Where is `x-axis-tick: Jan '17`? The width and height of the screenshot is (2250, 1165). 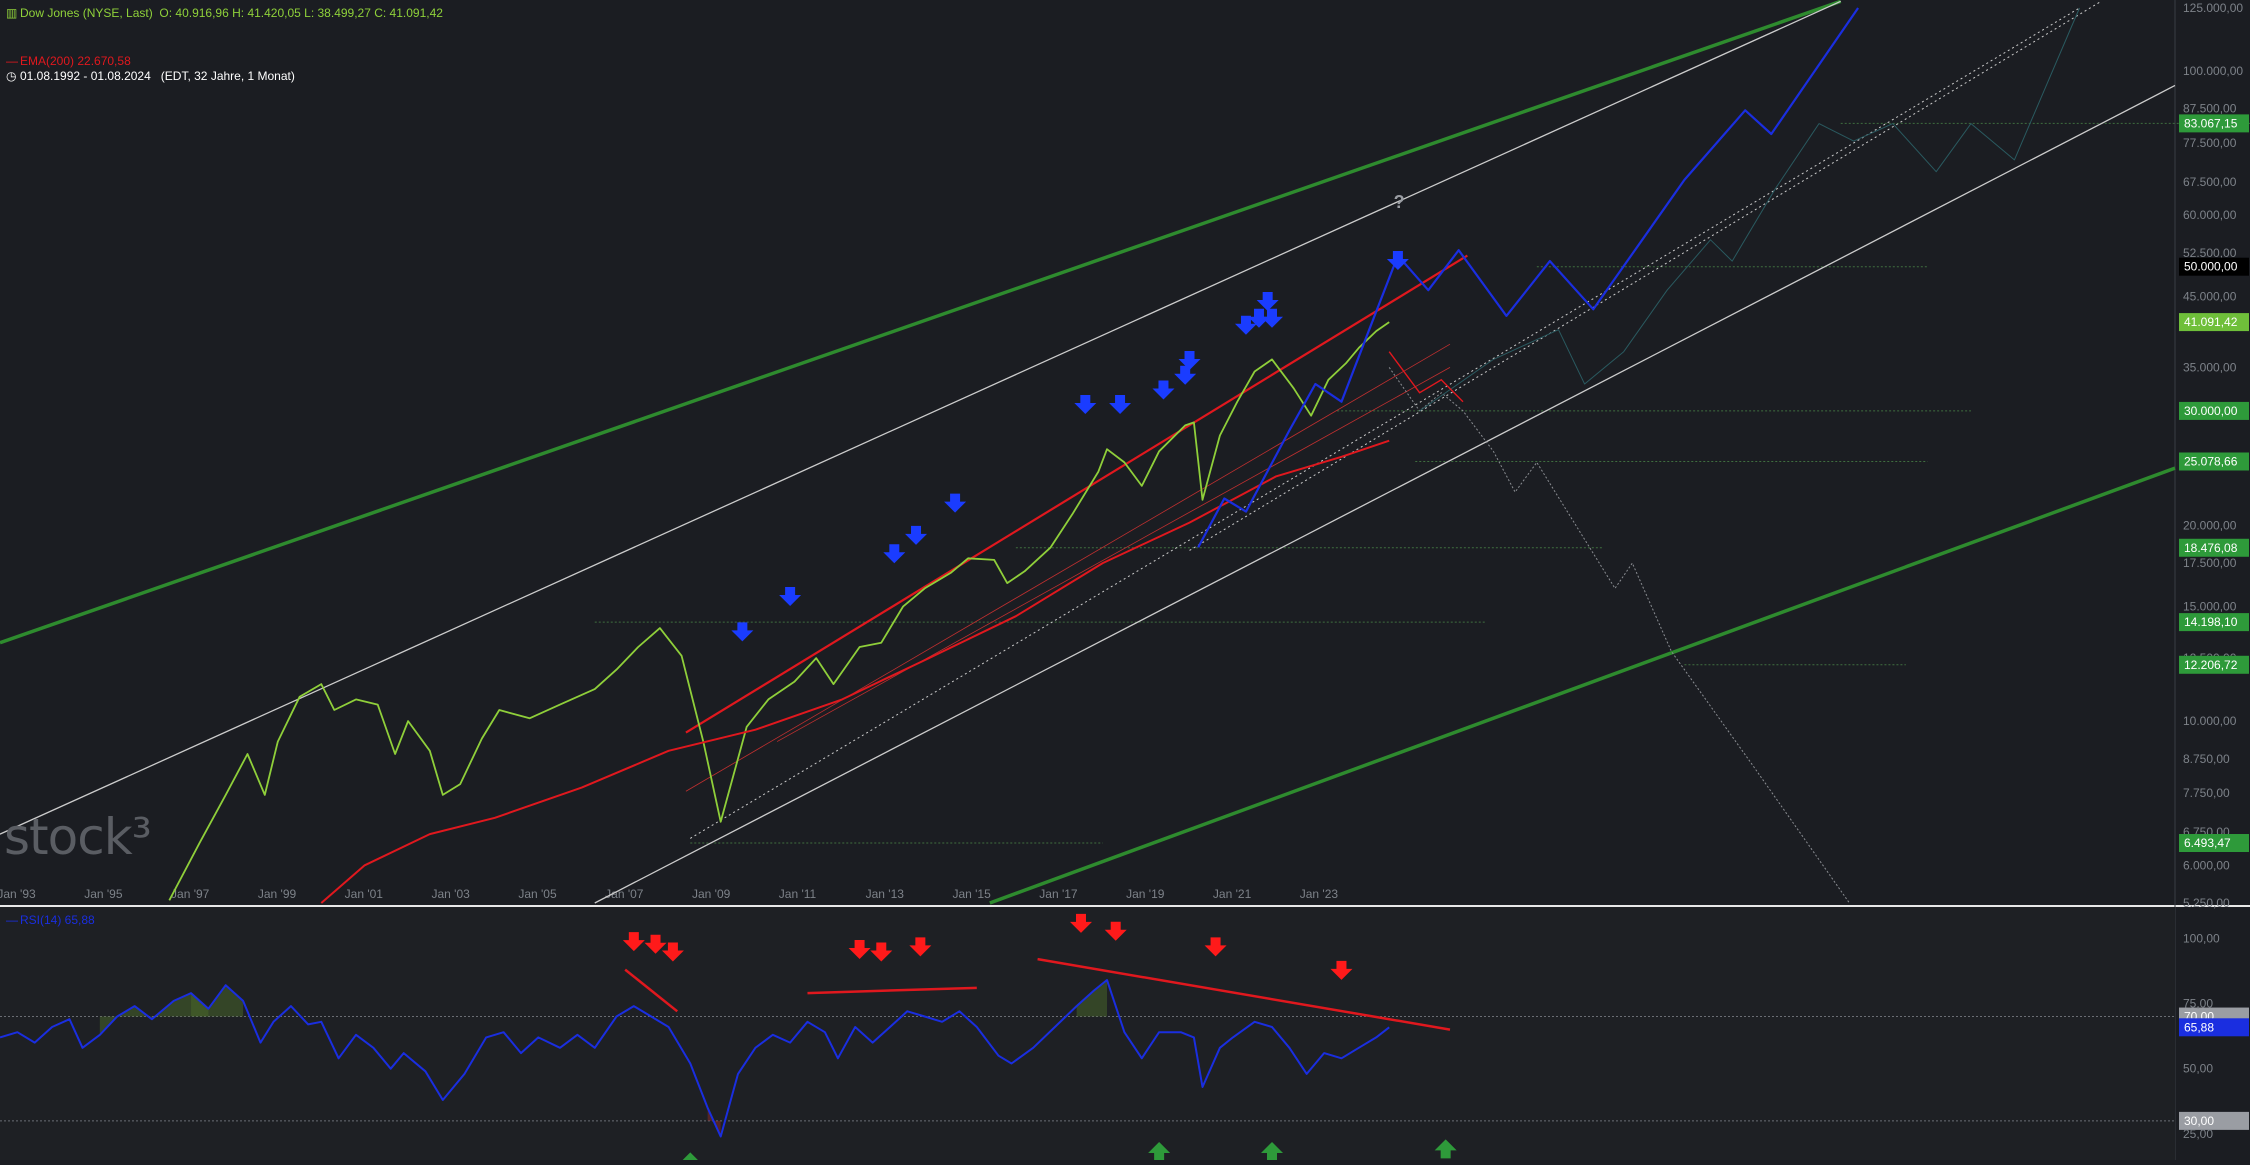 x-axis-tick: Jan '17 is located at coordinates (1058, 894).